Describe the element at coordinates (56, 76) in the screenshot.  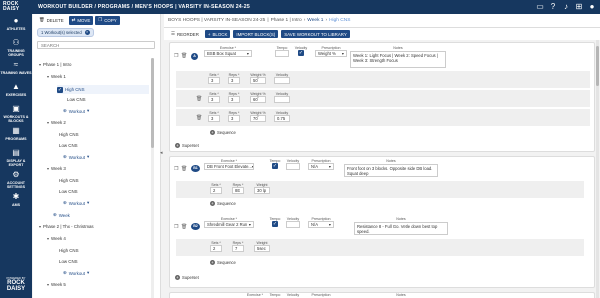
I see `tree-week-1: ▾ Week 1` at that location.